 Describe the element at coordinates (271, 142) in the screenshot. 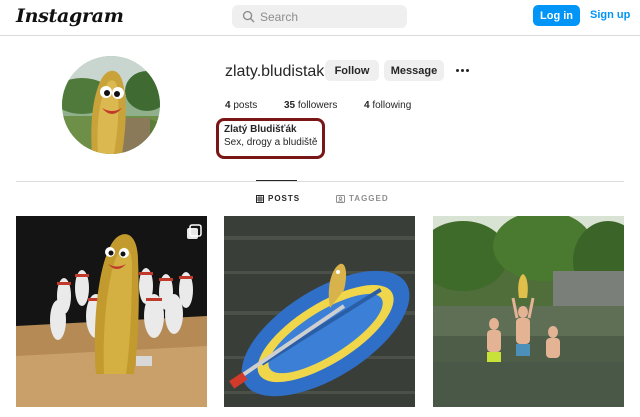

I see `profile-bio: Sex, drogy a bludiště` at that location.